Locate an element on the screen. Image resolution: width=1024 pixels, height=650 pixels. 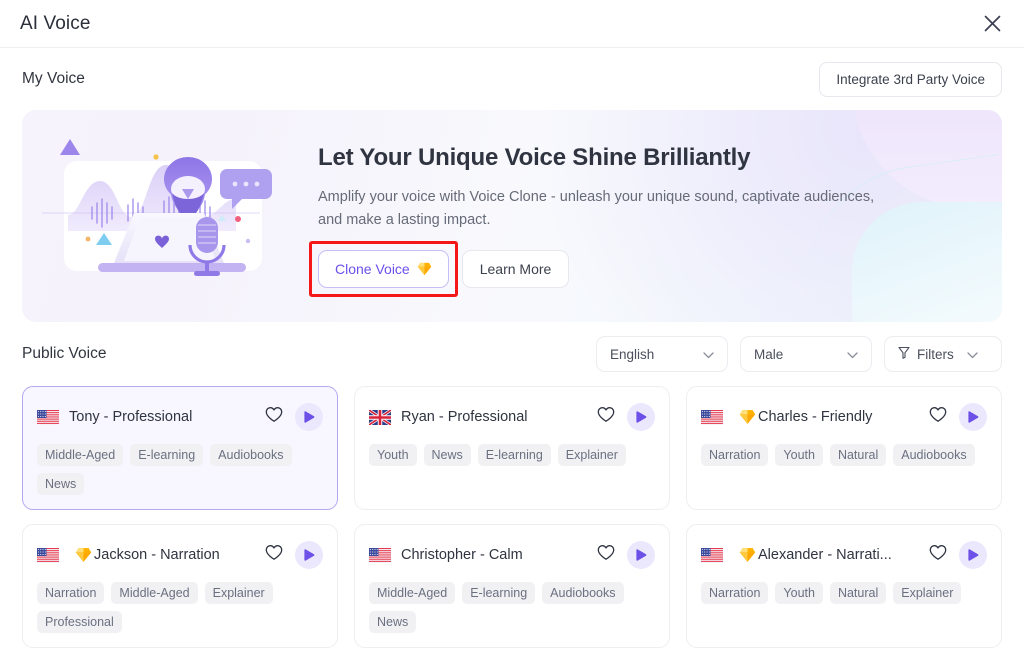
voice-card-header: Christopher - Calm is located at coordinates (512, 555).